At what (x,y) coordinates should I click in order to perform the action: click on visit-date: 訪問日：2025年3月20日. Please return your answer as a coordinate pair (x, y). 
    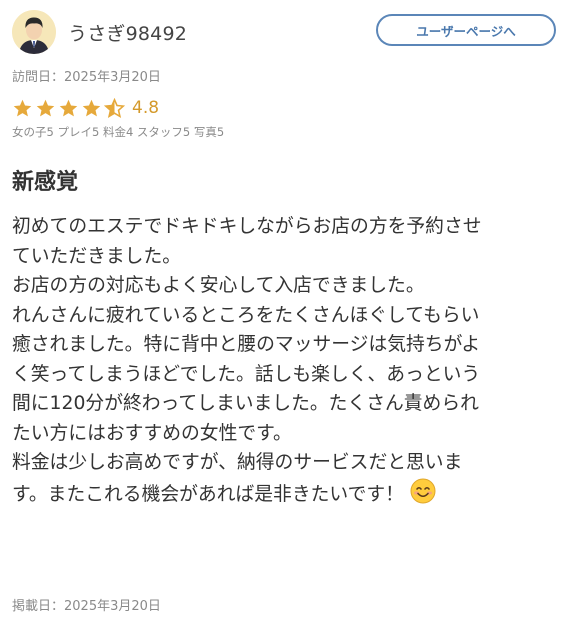
    Looking at the image, I should click on (86, 77).